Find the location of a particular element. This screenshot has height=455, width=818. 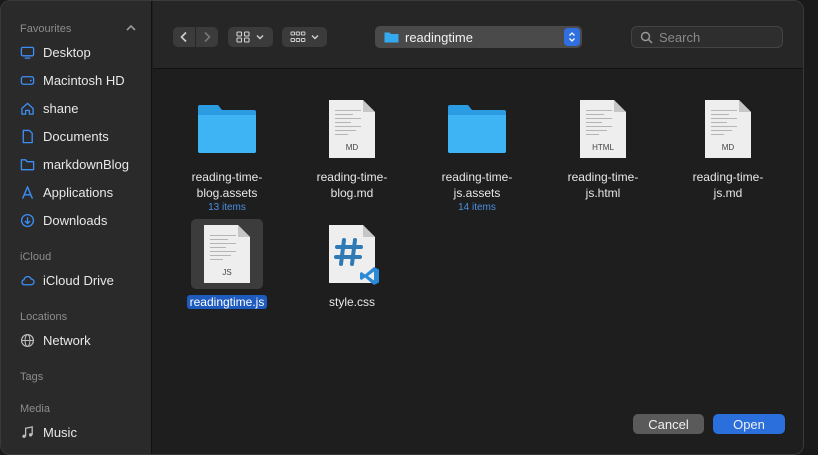

location-popup-label: readingtime is located at coordinates (439, 37).